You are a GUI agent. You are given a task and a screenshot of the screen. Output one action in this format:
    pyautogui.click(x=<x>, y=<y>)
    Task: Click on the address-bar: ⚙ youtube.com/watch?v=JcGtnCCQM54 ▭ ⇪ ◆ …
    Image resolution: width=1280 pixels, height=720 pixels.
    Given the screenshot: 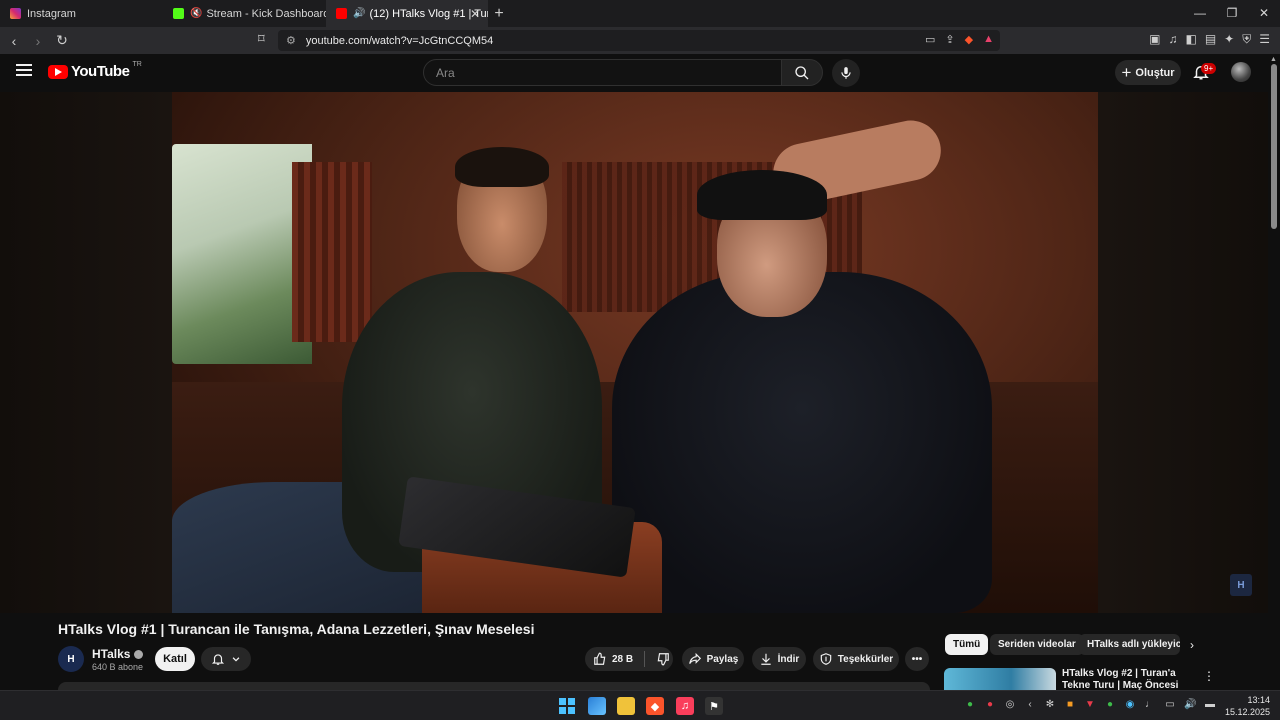 What is the action you would take?
    pyautogui.click(x=639, y=40)
    